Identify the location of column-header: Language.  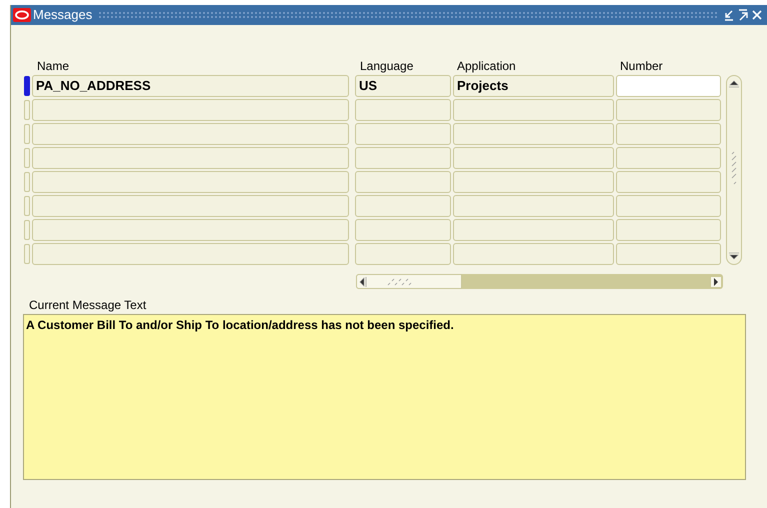
(387, 66).